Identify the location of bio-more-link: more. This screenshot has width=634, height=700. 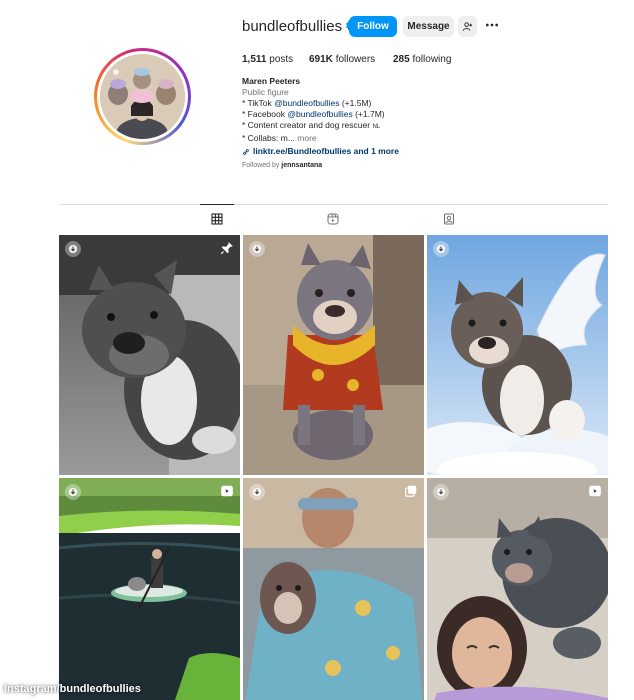
(305, 138).